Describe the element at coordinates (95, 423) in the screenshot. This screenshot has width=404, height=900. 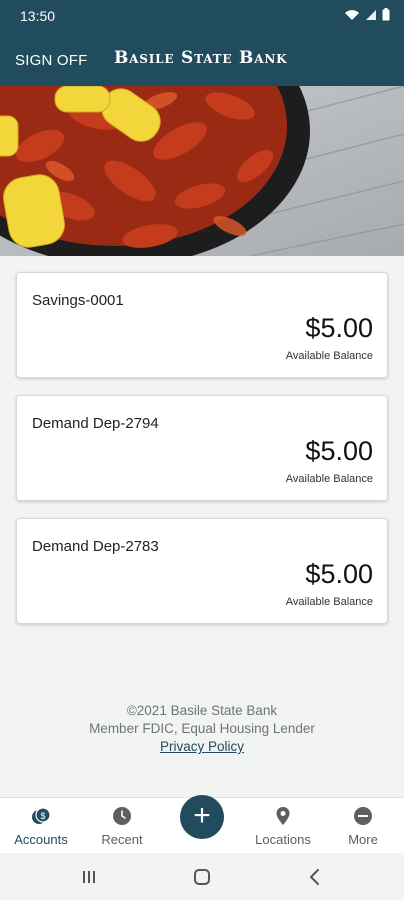
I see `account-name: Demand Dep-2794` at that location.